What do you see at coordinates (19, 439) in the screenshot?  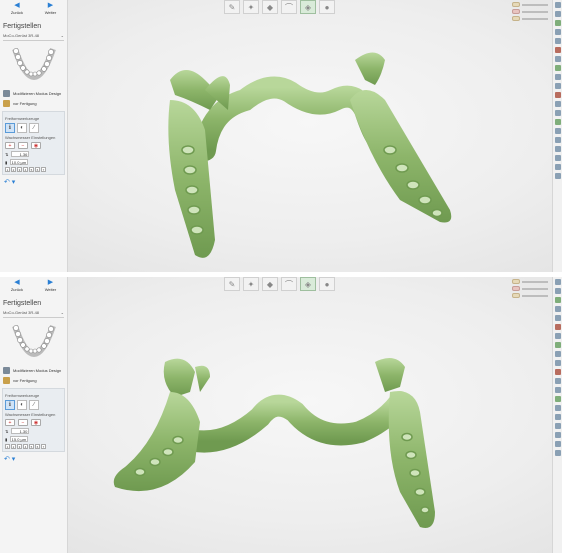 I see `strength-field: 15.0 µm` at bounding box center [19, 439].